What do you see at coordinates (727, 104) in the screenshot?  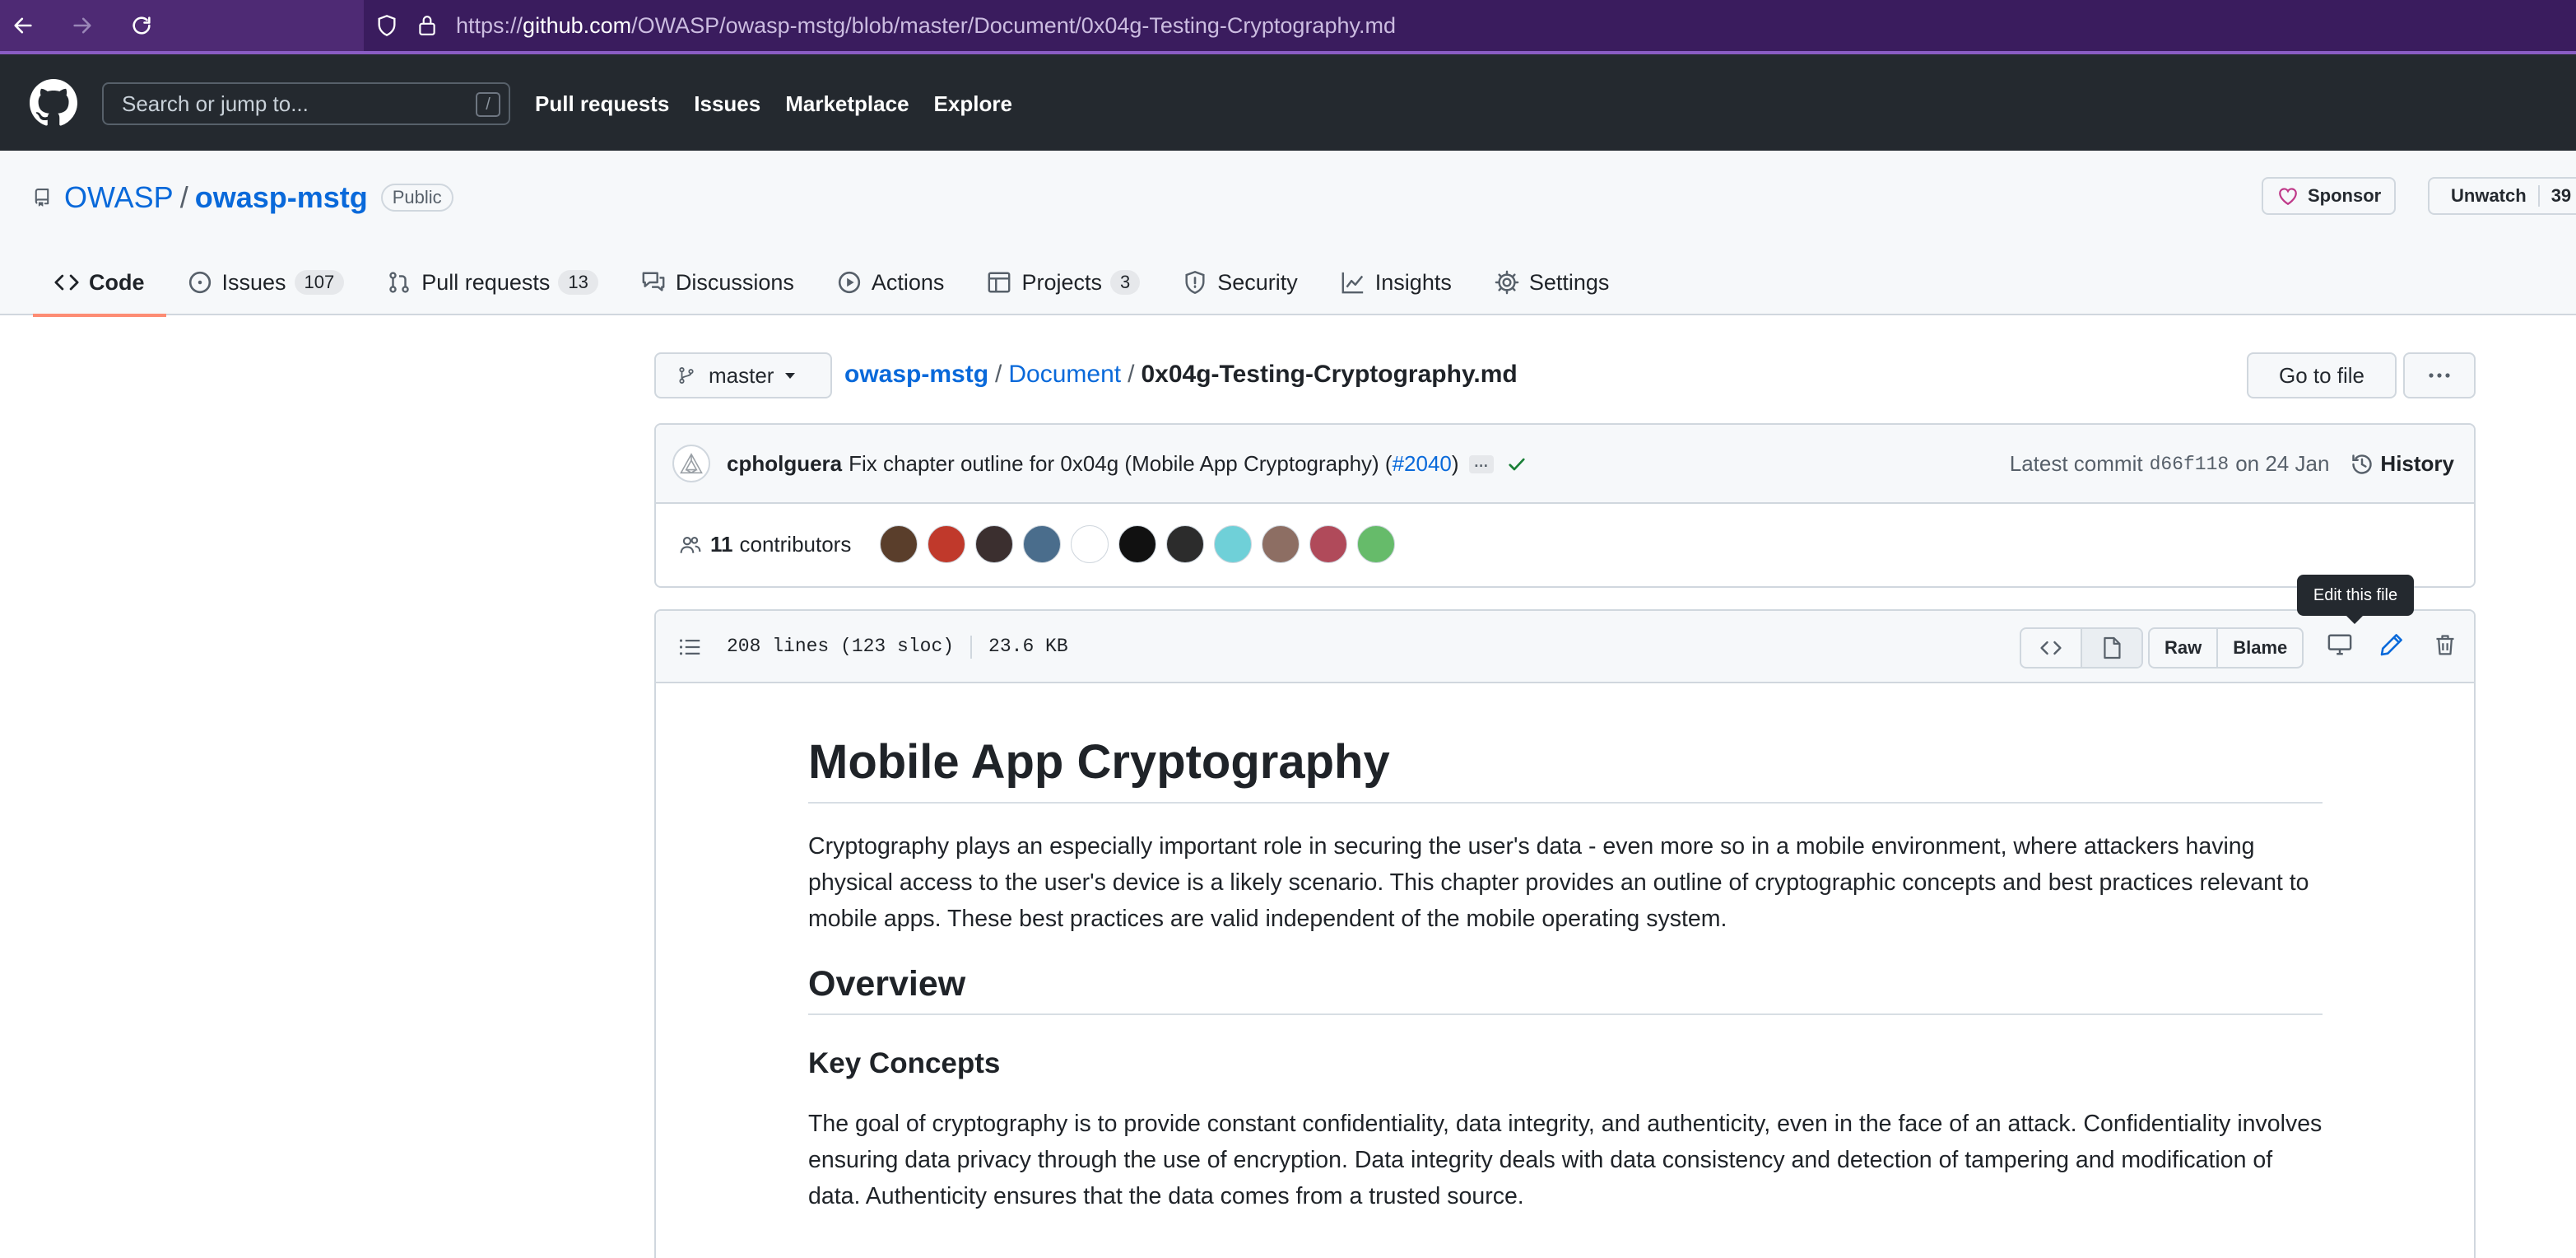 I see `nav-issues: Issues` at bounding box center [727, 104].